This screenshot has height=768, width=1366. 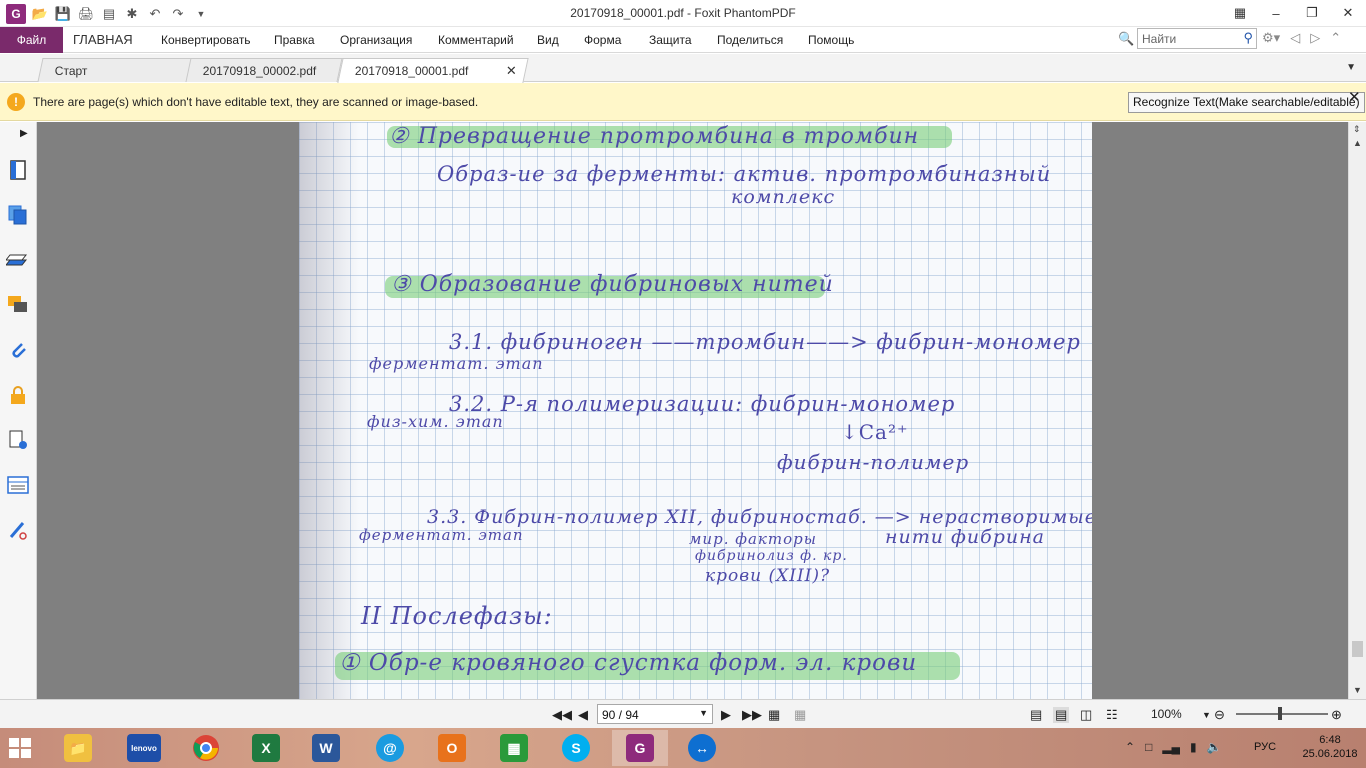 I want to click on ribbon-display-icon: ▦, so click(x=1240, y=13).